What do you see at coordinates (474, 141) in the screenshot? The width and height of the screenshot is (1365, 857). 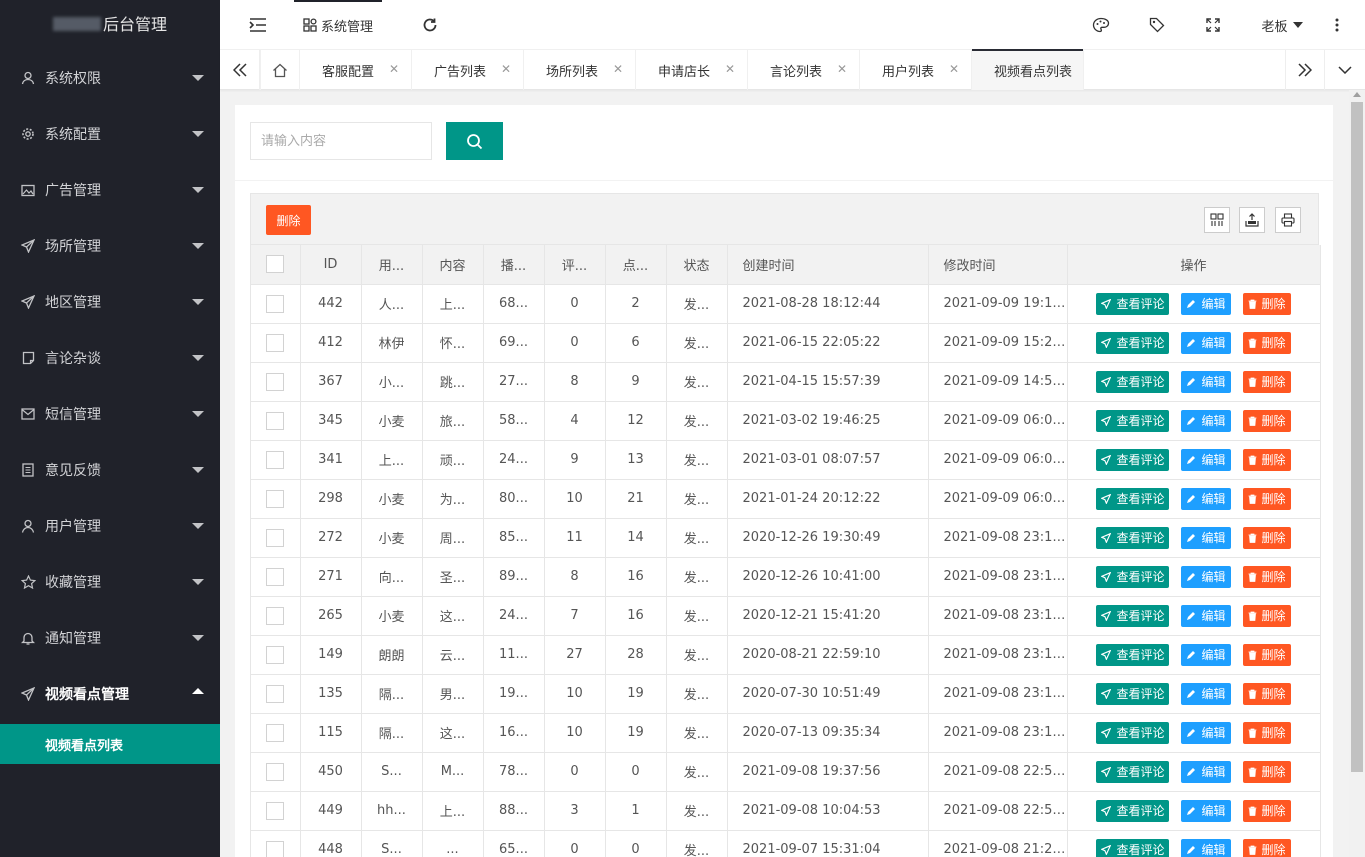 I see `search-button` at bounding box center [474, 141].